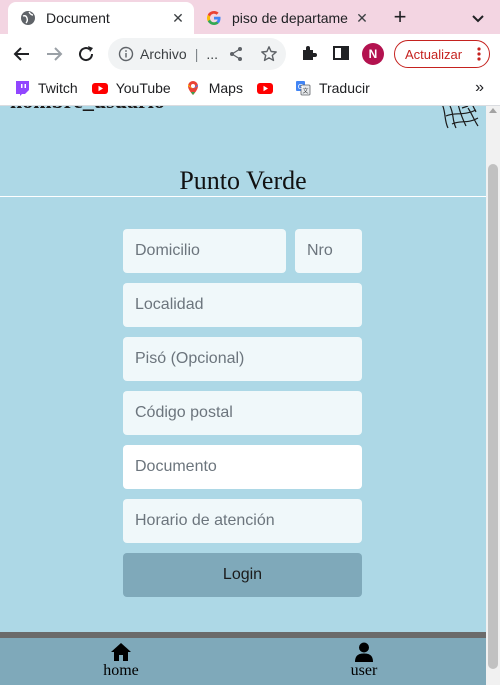 Image resolution: width=500 pixels, height=685 pixels. What do you see at coordinates (269, 54) in the screenshot?
I see `bookmark-star-icon` at bounding box center [269, 54].